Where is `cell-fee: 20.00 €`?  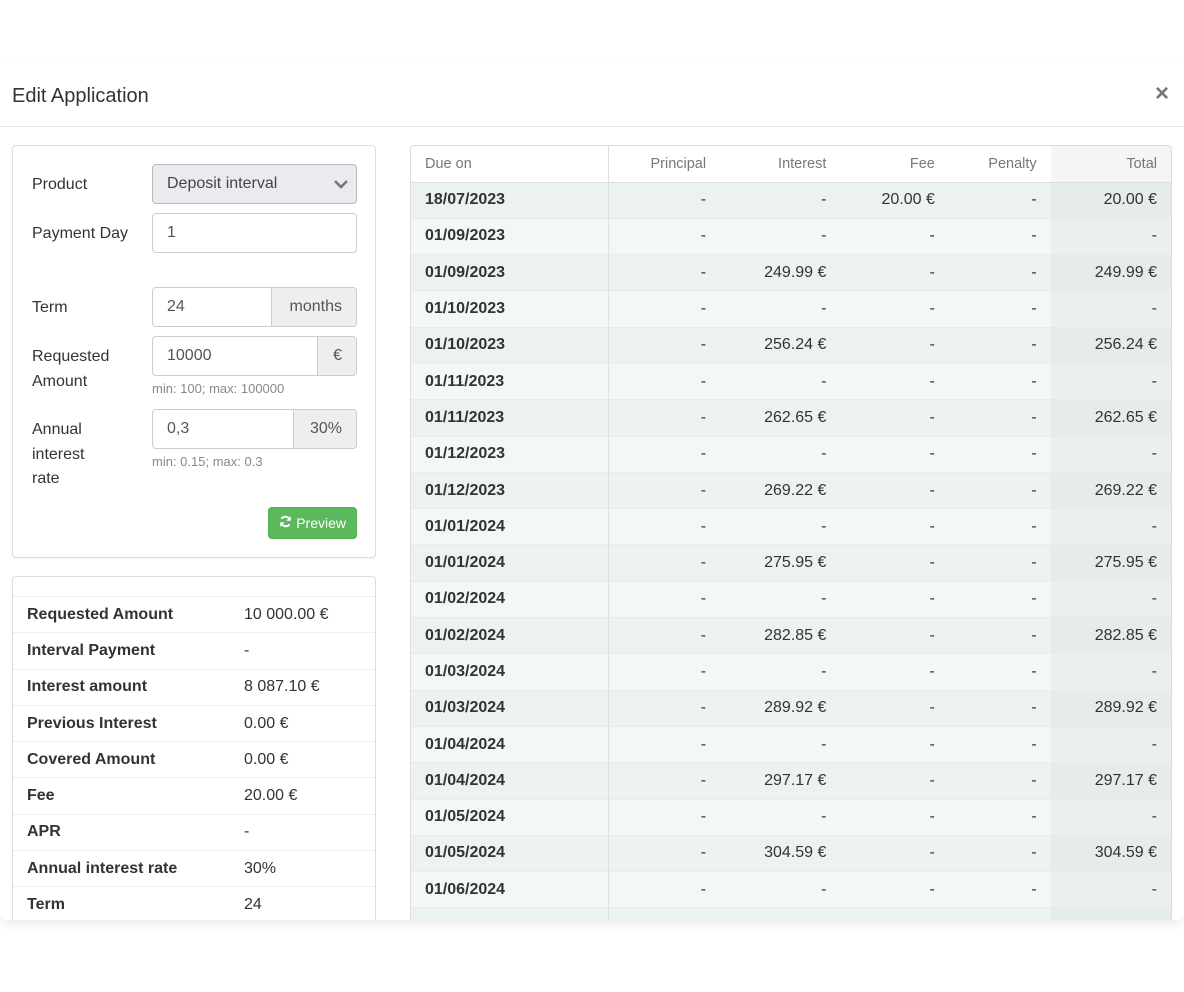 cell-fee: 20.00 € is located at coordinates (894, 200).